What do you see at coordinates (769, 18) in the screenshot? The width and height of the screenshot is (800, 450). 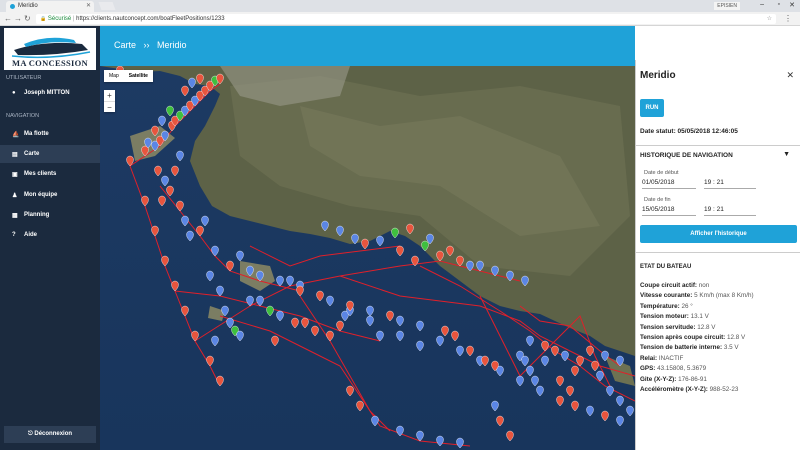 I see `bookmark-star-icon: ☆` at bounding box center [769, 18].